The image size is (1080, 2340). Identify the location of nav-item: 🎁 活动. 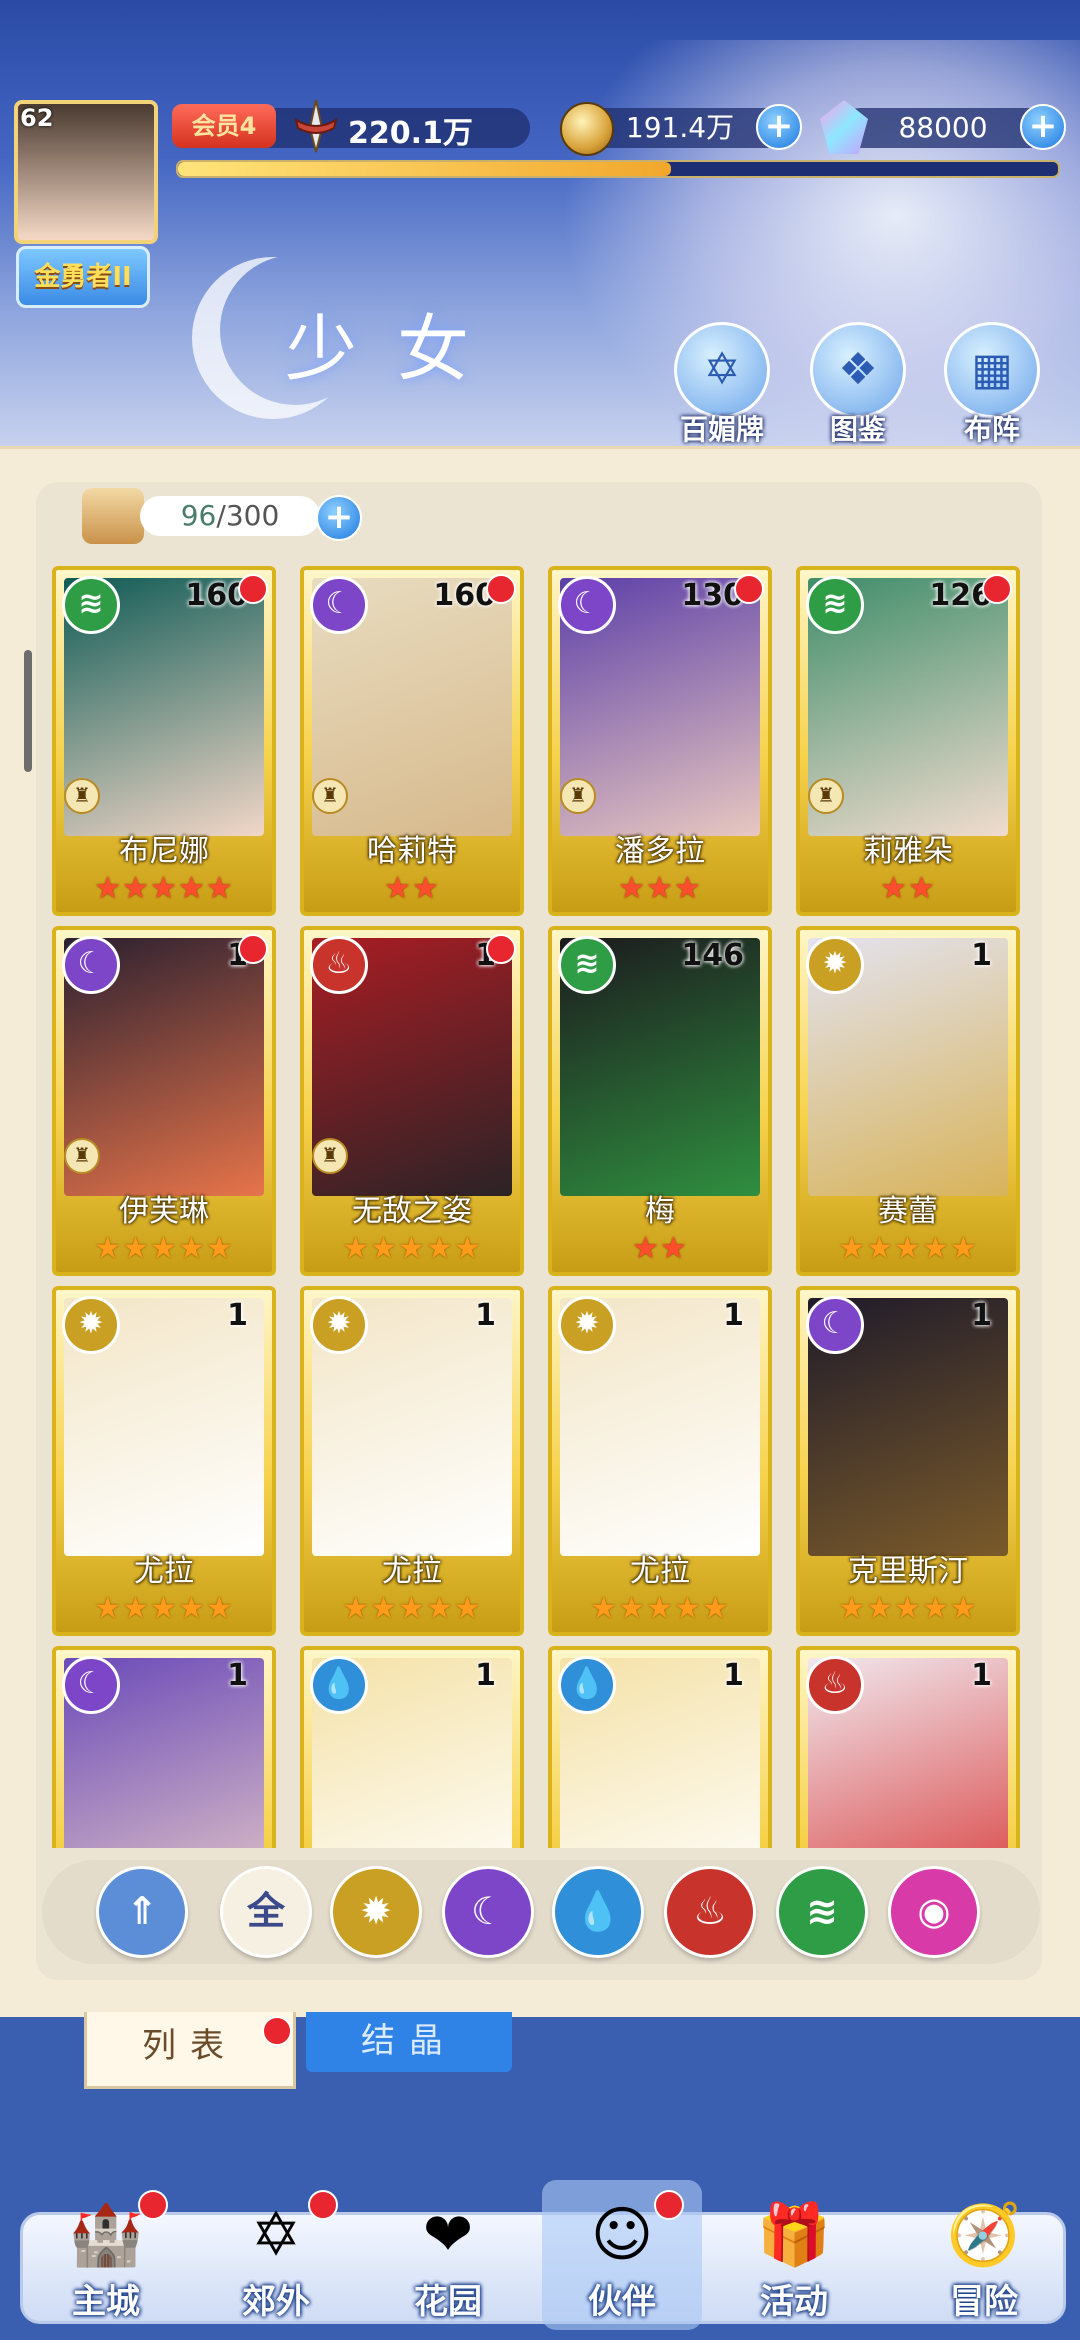
(794, 2255).